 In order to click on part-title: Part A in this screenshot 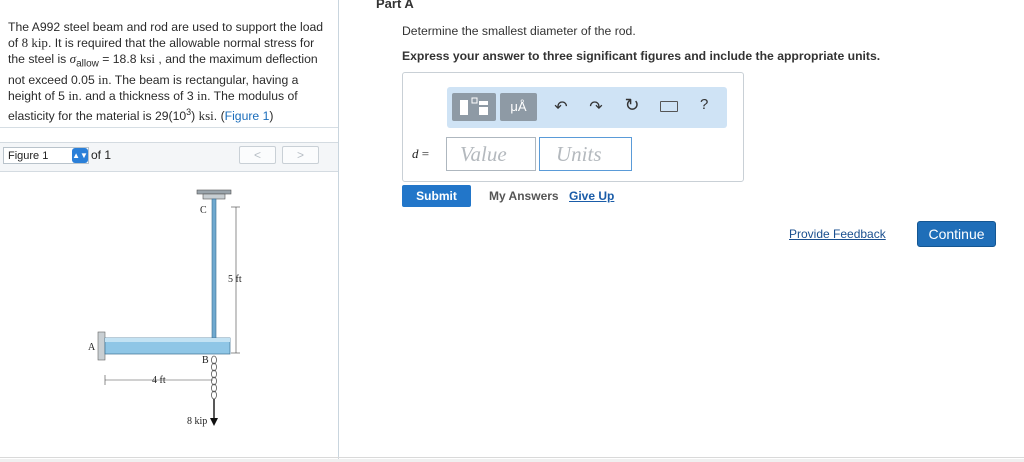, I will do `click(395, 5)`.